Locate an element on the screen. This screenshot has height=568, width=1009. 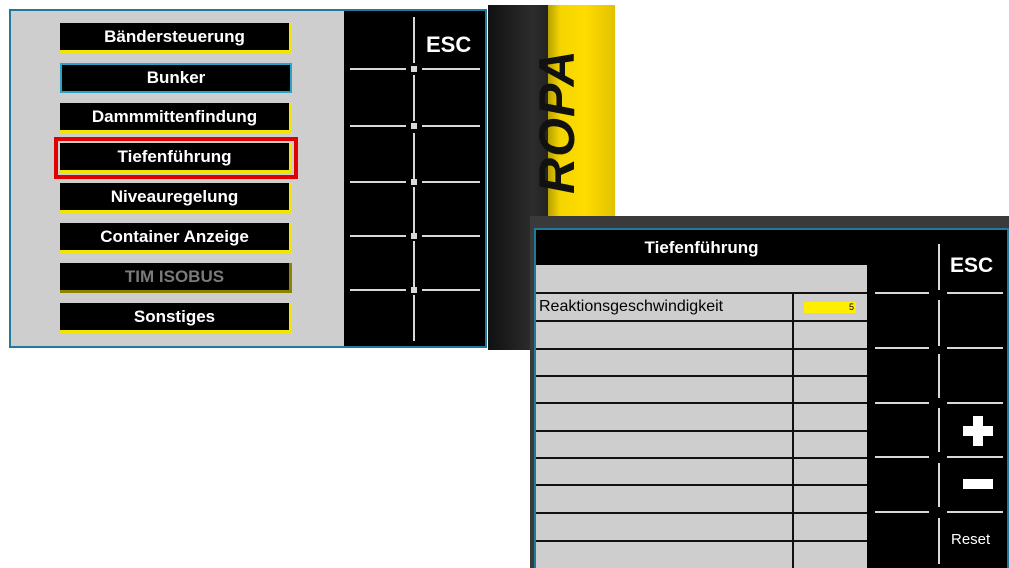
reset-softkey: Reset is located at coordinates (974, 540).